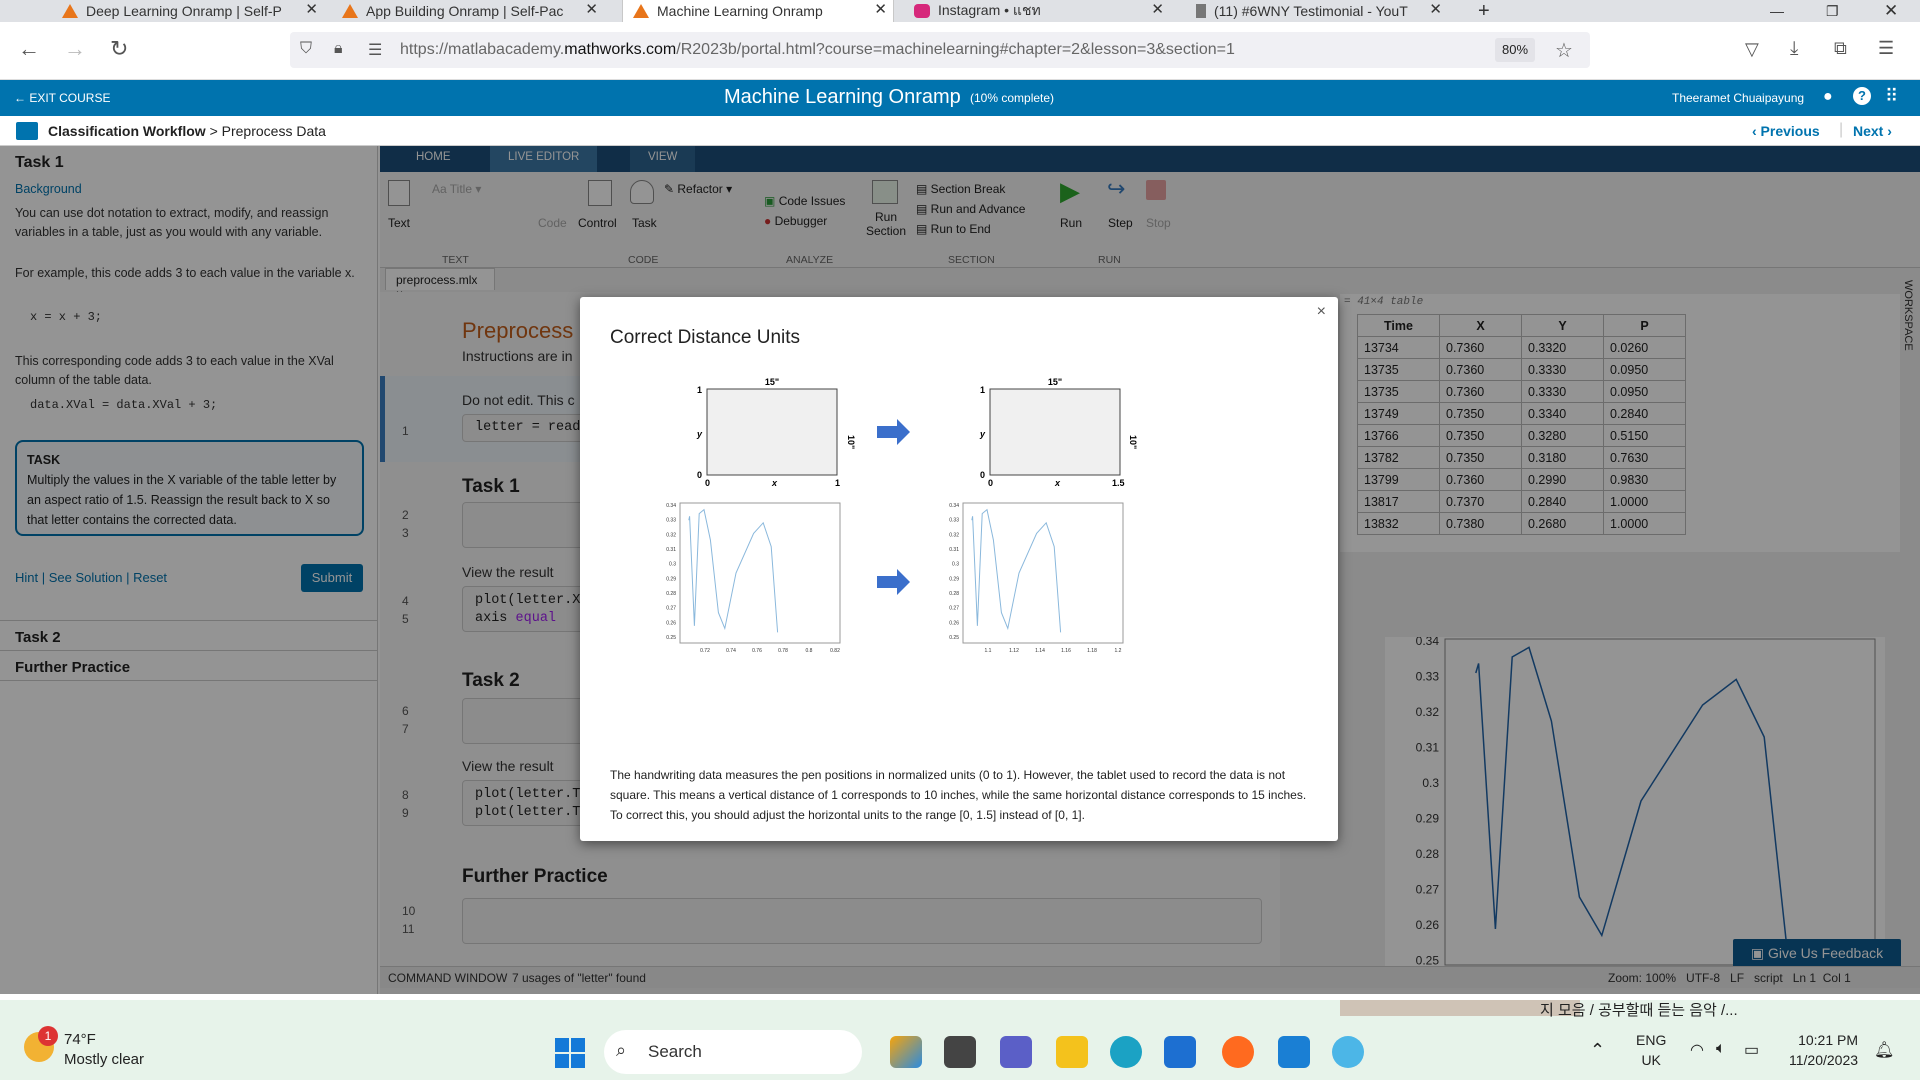 The height and width of the screenshot is (1080, 1920). I want to click on taskbar-search: ⌕ Search, so click(733, 1052).